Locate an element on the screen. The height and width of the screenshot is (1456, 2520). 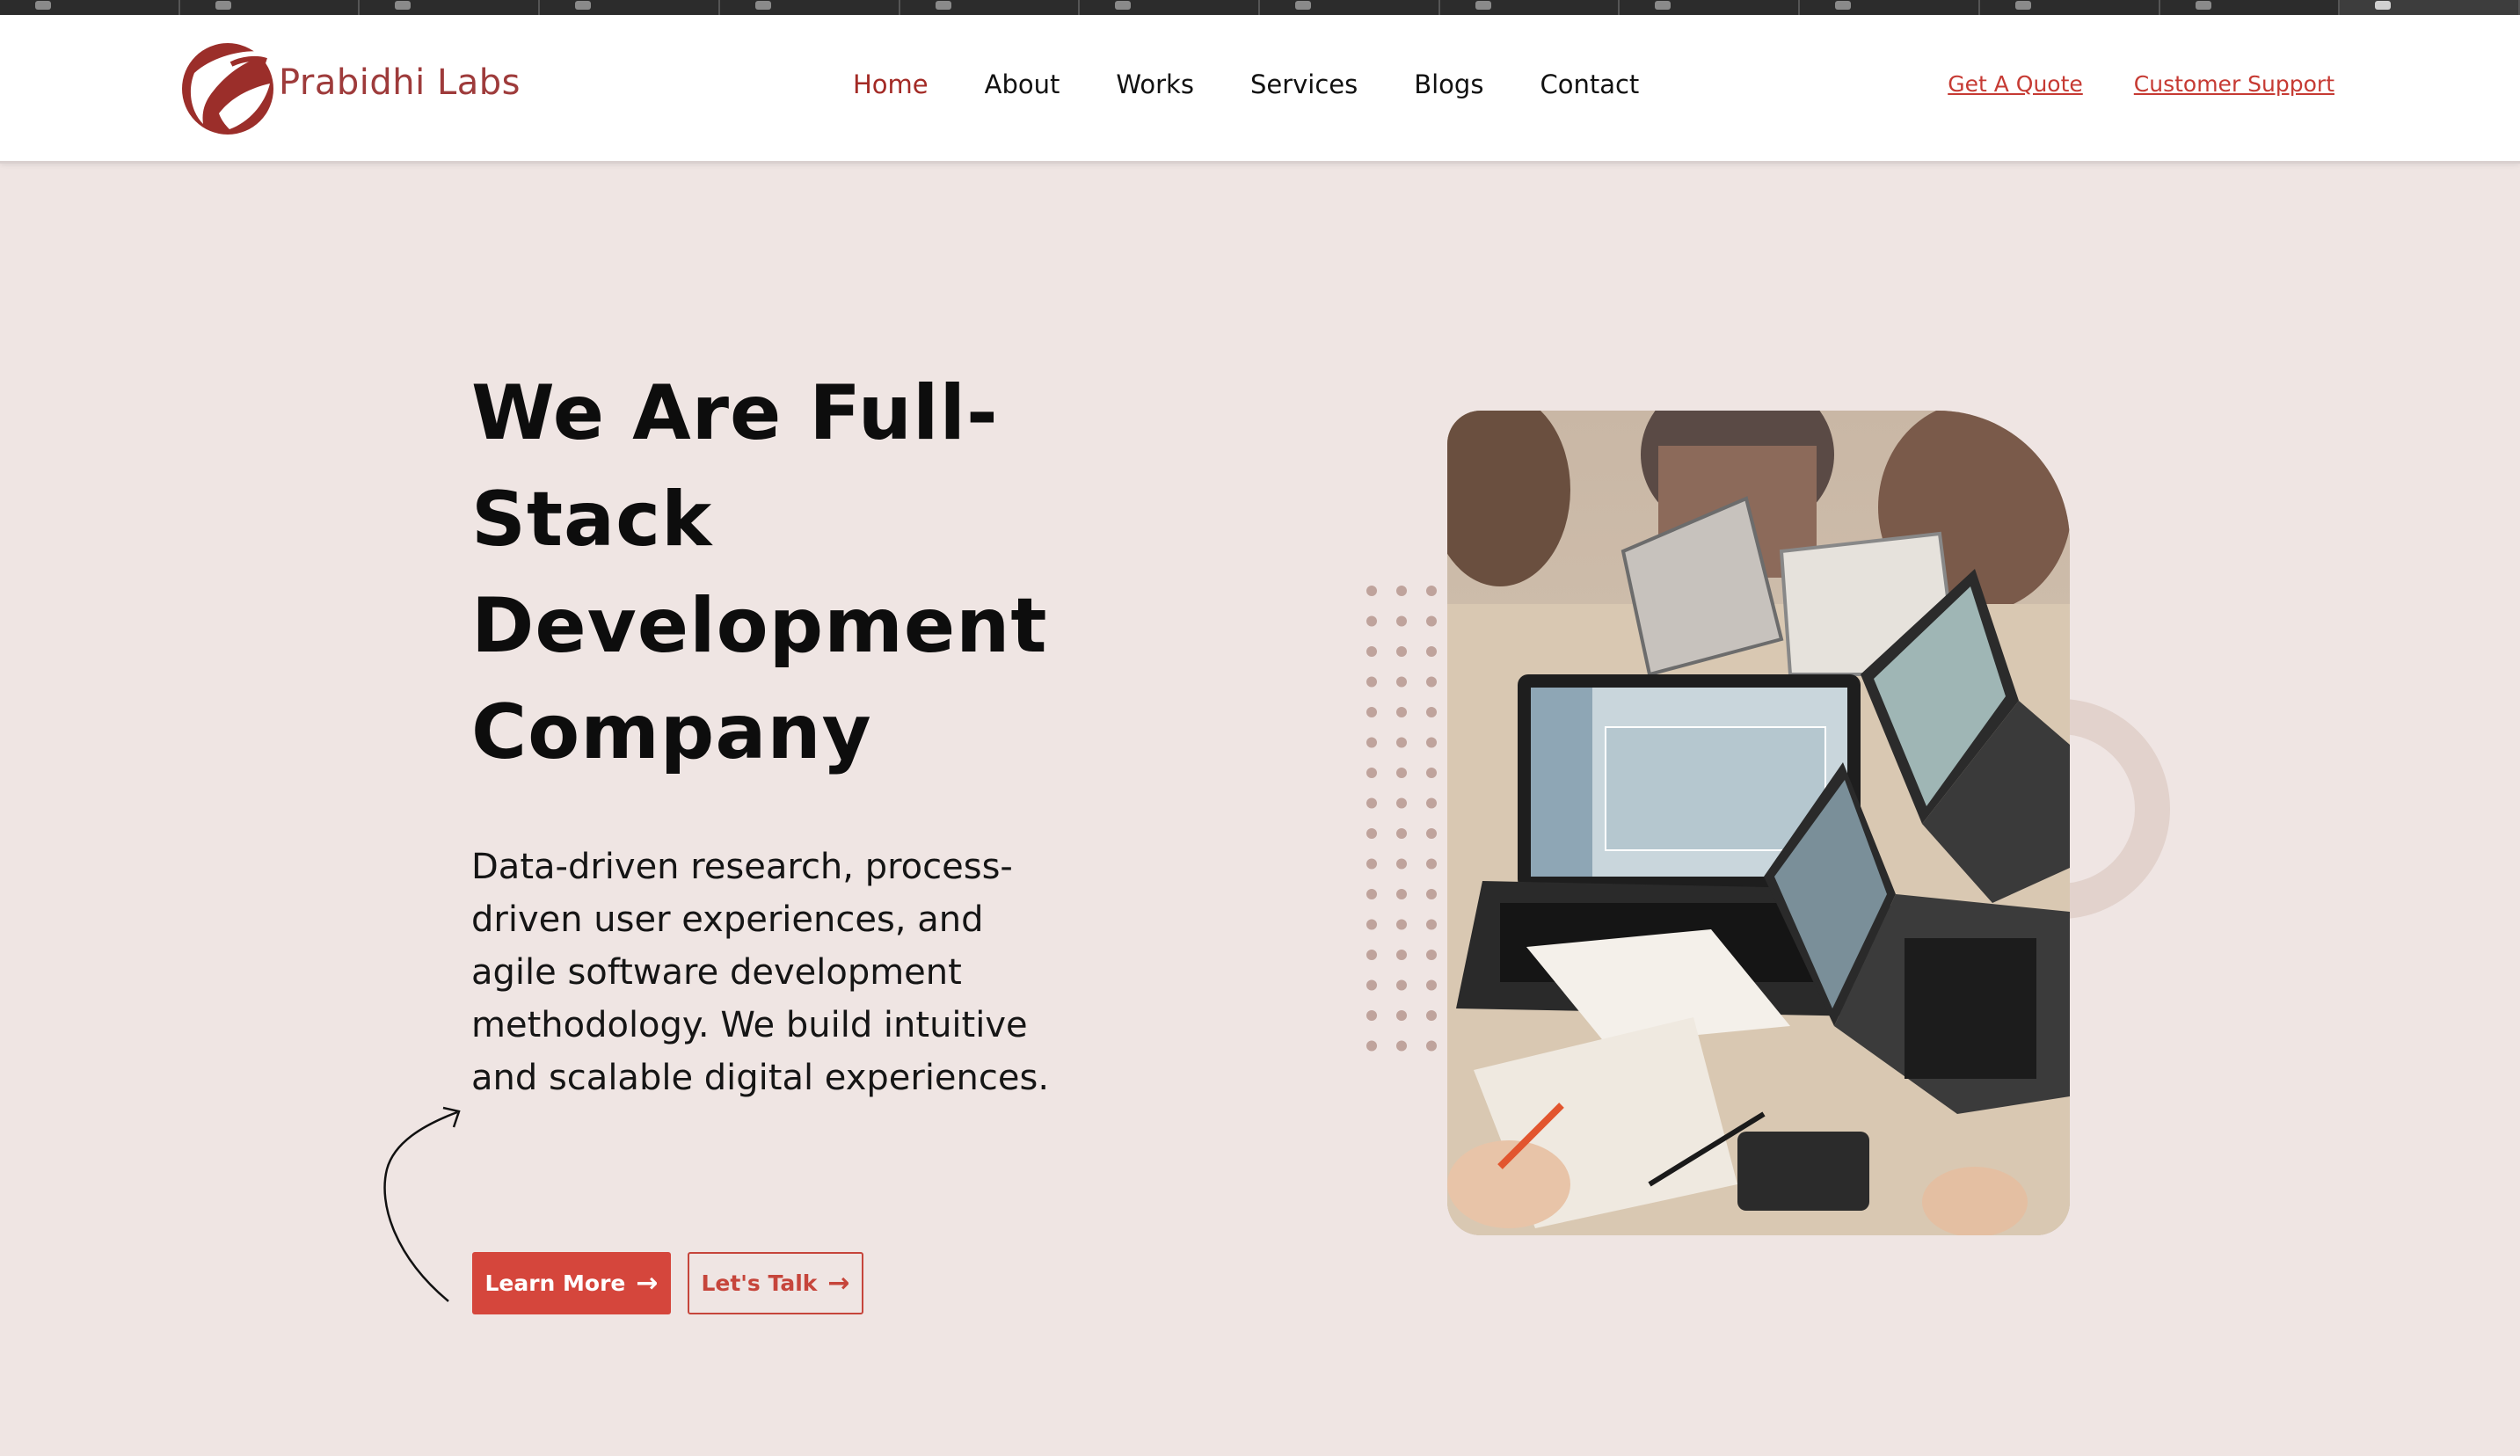
hero-title-line: Company is located at coordinates (671, 732).